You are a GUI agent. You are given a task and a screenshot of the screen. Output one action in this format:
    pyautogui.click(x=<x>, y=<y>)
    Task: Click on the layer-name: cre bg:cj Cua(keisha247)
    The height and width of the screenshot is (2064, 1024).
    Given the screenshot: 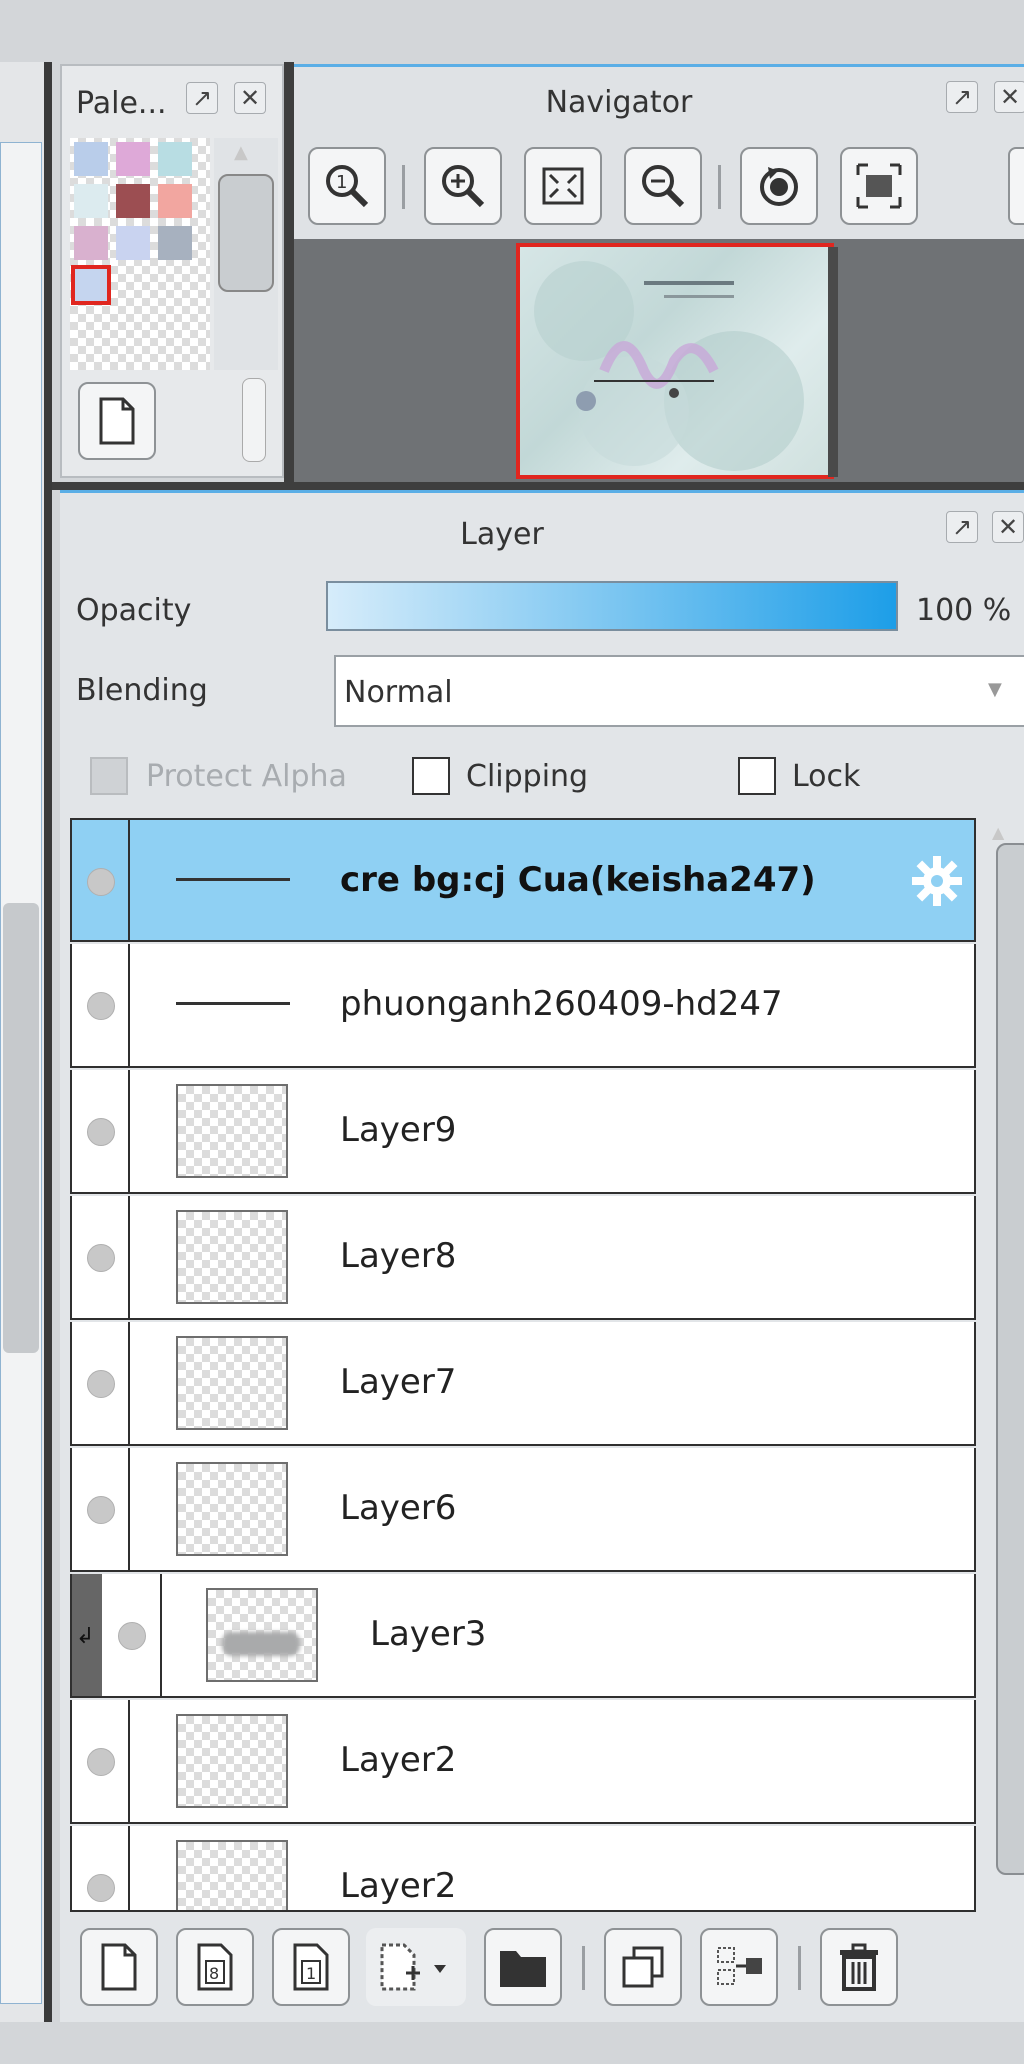 What is the action you would take?
    pyautogui.click(x=578, y=880)
    